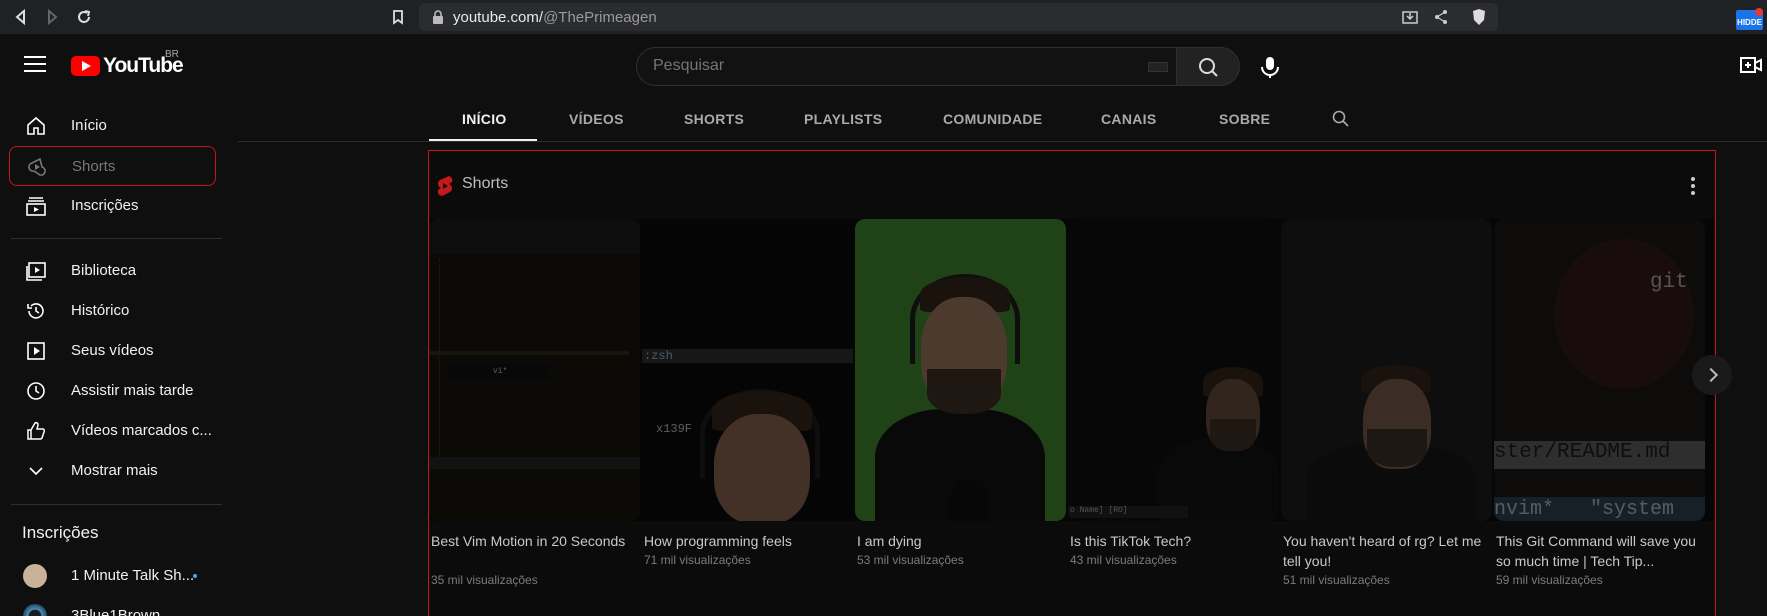 The image size is (1767, 616). What do you see at coordinates (112, 206) in the screenshot?
I see `sidebar-item-subscriptions: Inscrições` at bounding box center [112, 206].